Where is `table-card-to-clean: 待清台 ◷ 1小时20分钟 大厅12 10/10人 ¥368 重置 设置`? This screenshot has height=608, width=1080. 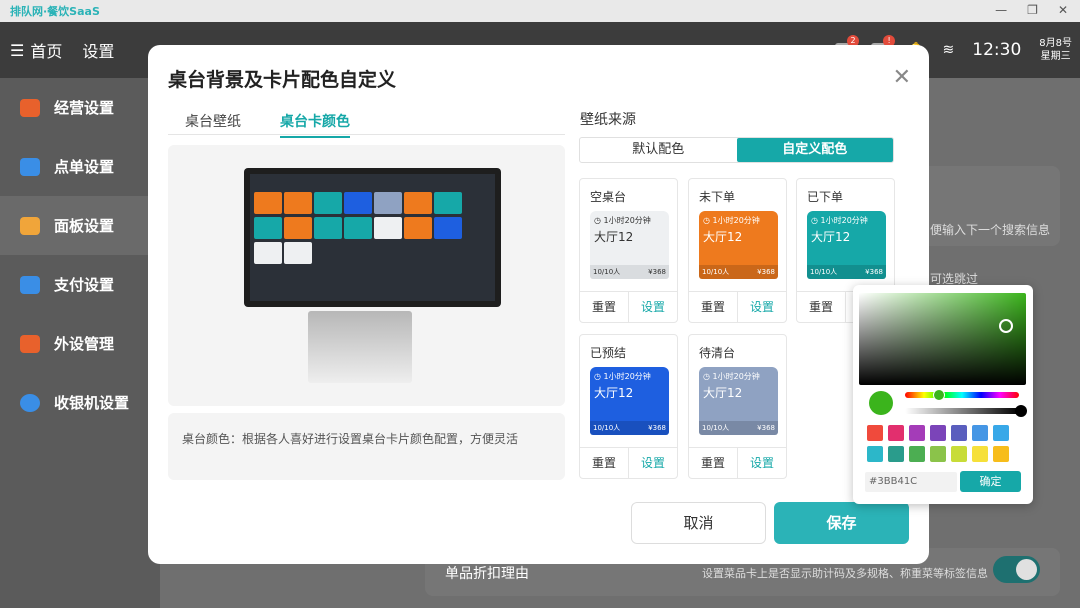
table-card-to-clean: 待清台 ◷ 1小时20分钟 大厅12 10/10人 ¥368 重置 设置 is located at coordinates (737, 406).